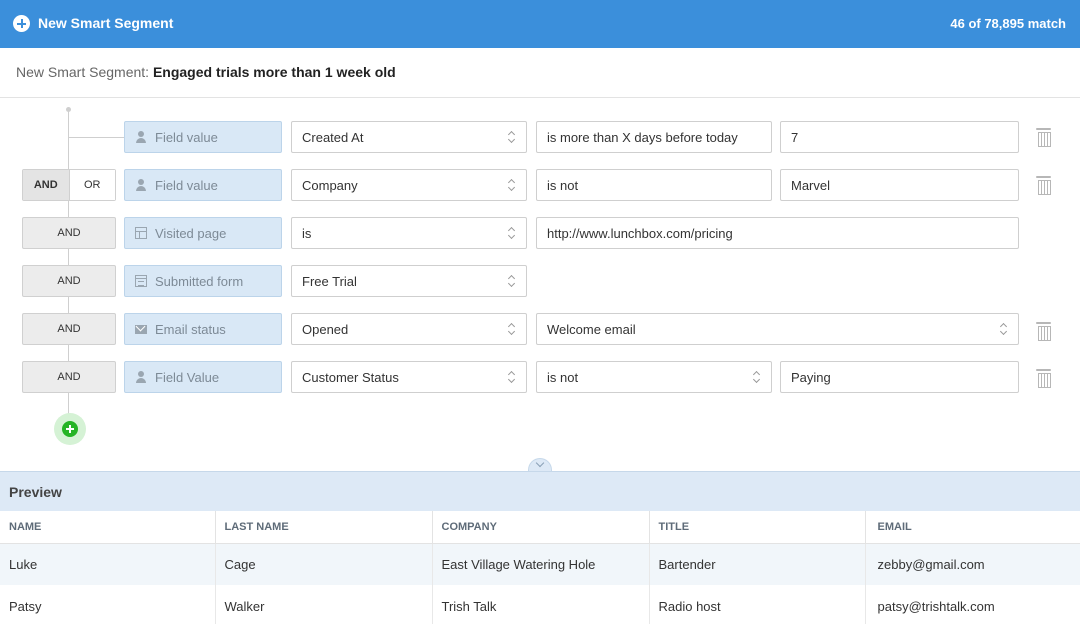  What do you see at coordinates (324, 527) in the screenshot?
I see `column-header: LAST NAME` at bounding box center [324, 527].